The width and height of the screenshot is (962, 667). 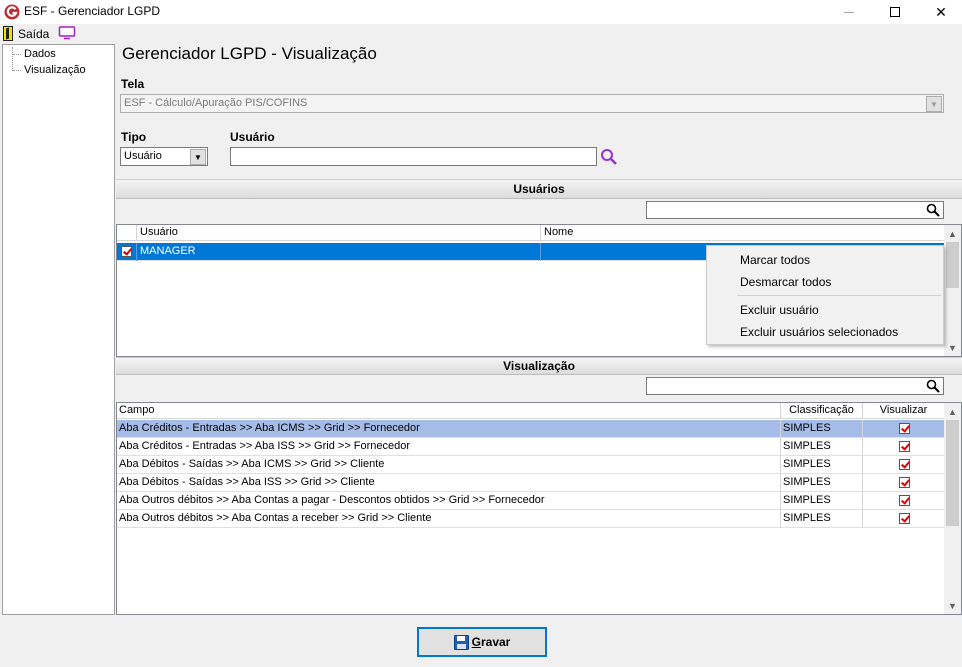 I want to click on view-grid-header: Campo Classificação Visualizar, so click(x=530, y=411).